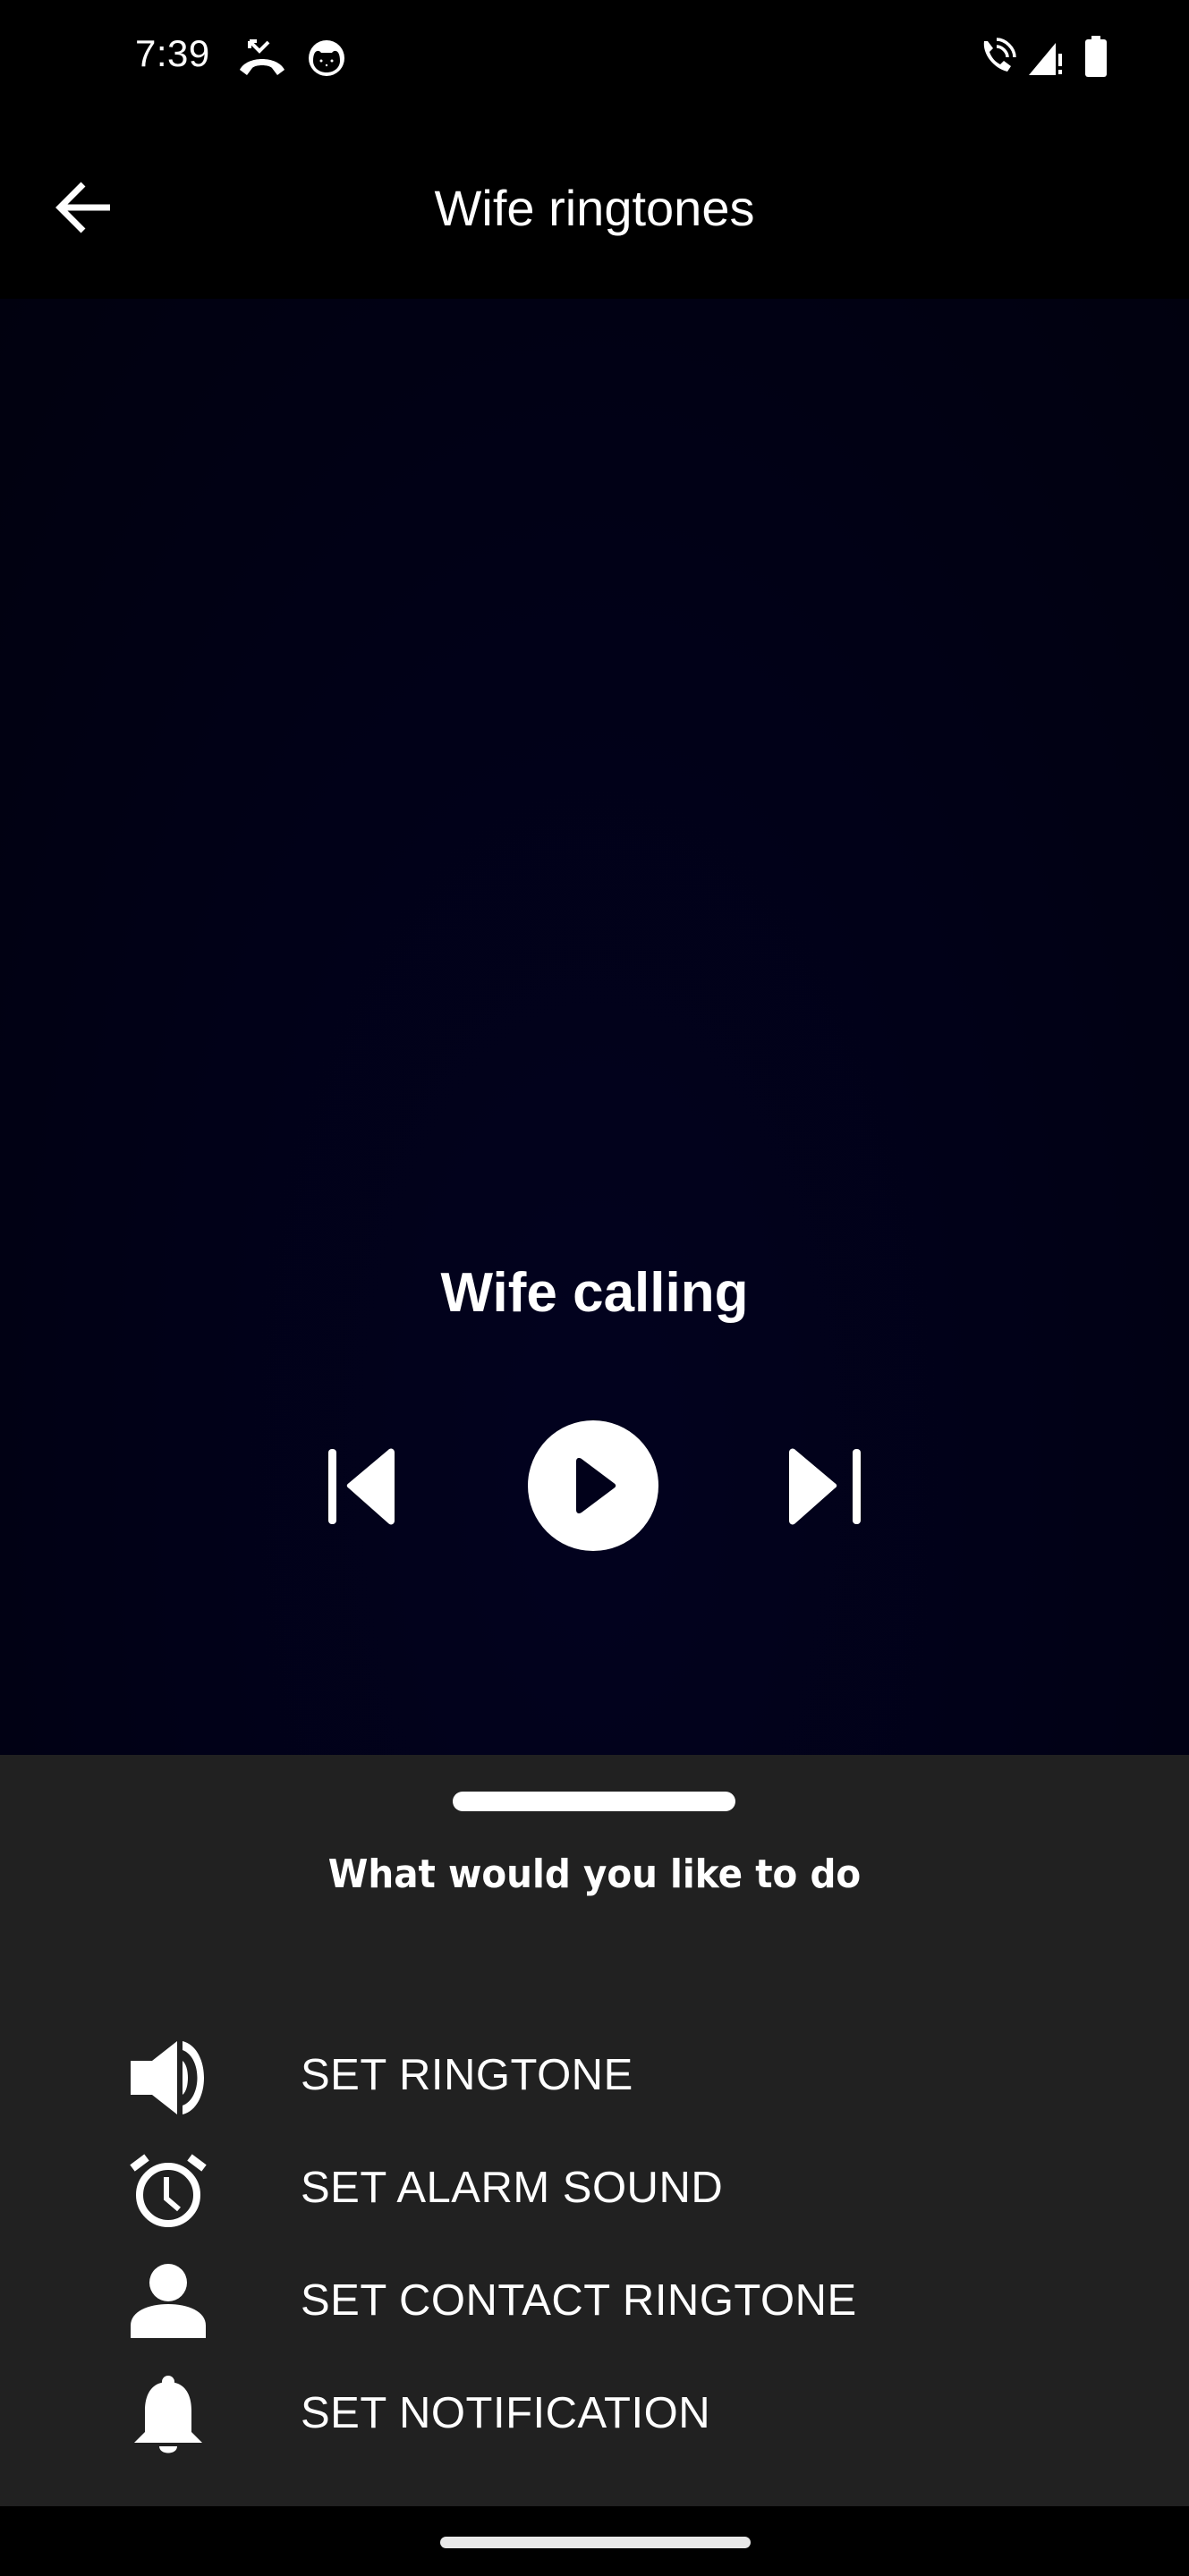 This screenshot has width=1189, height=2576. Describe the element at coordinates (172, 53) in the screenshot. I see `status-time: 7:39` at that location.